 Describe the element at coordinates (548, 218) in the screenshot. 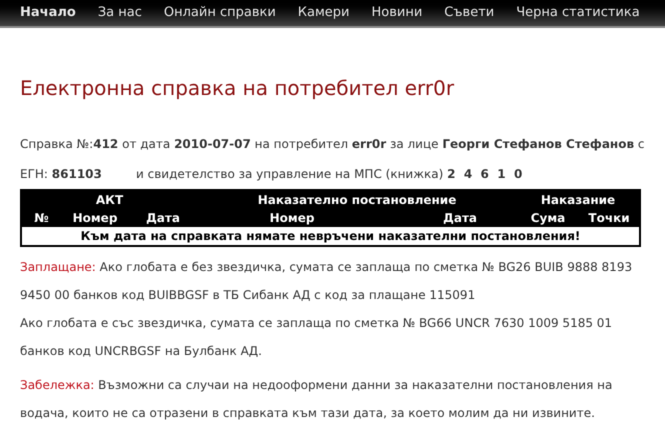

I see `column-header: Сума` at that location.